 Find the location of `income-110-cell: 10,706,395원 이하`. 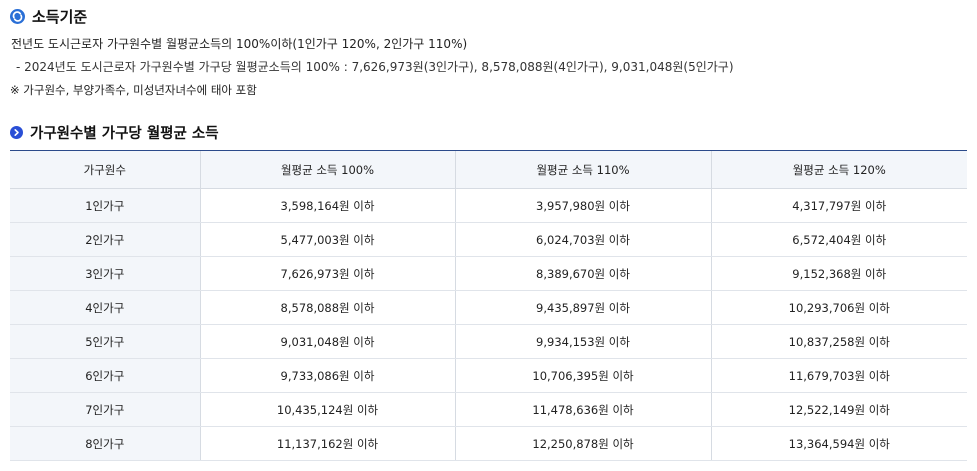

income-110-cell: 10,706,395원 이하 is located at coordinates (582, 375).